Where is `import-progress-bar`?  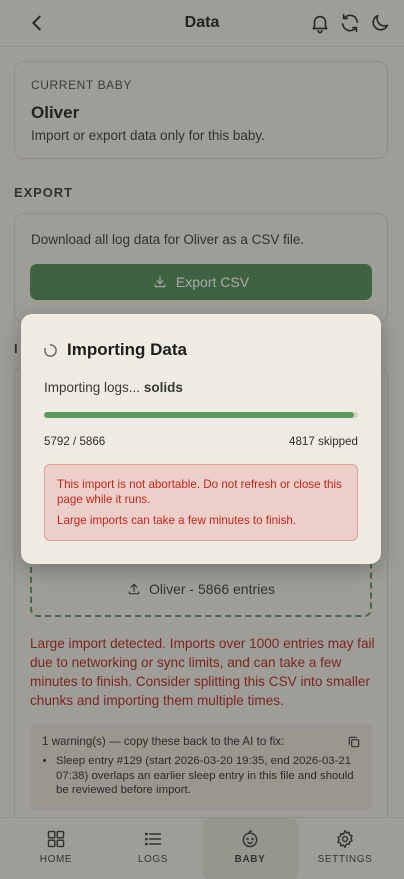
import-progress-bar is located at coordinates (201, 415).